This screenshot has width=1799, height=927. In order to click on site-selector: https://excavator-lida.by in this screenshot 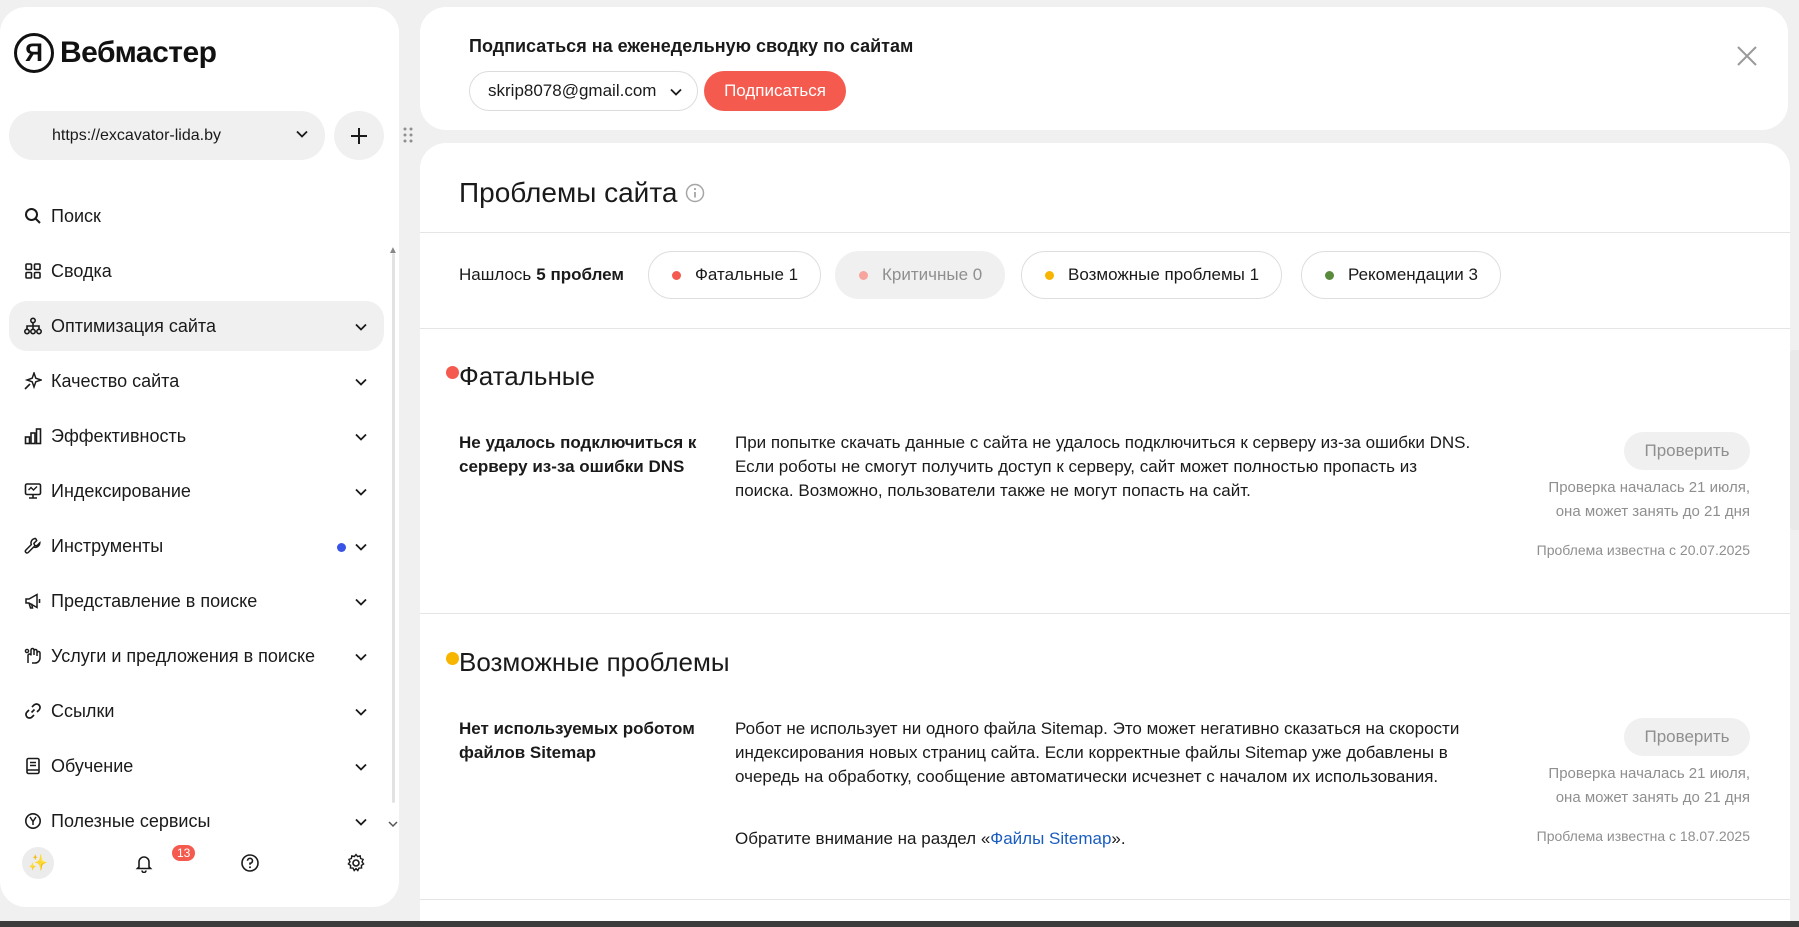, I will do `click(167, 135)`.